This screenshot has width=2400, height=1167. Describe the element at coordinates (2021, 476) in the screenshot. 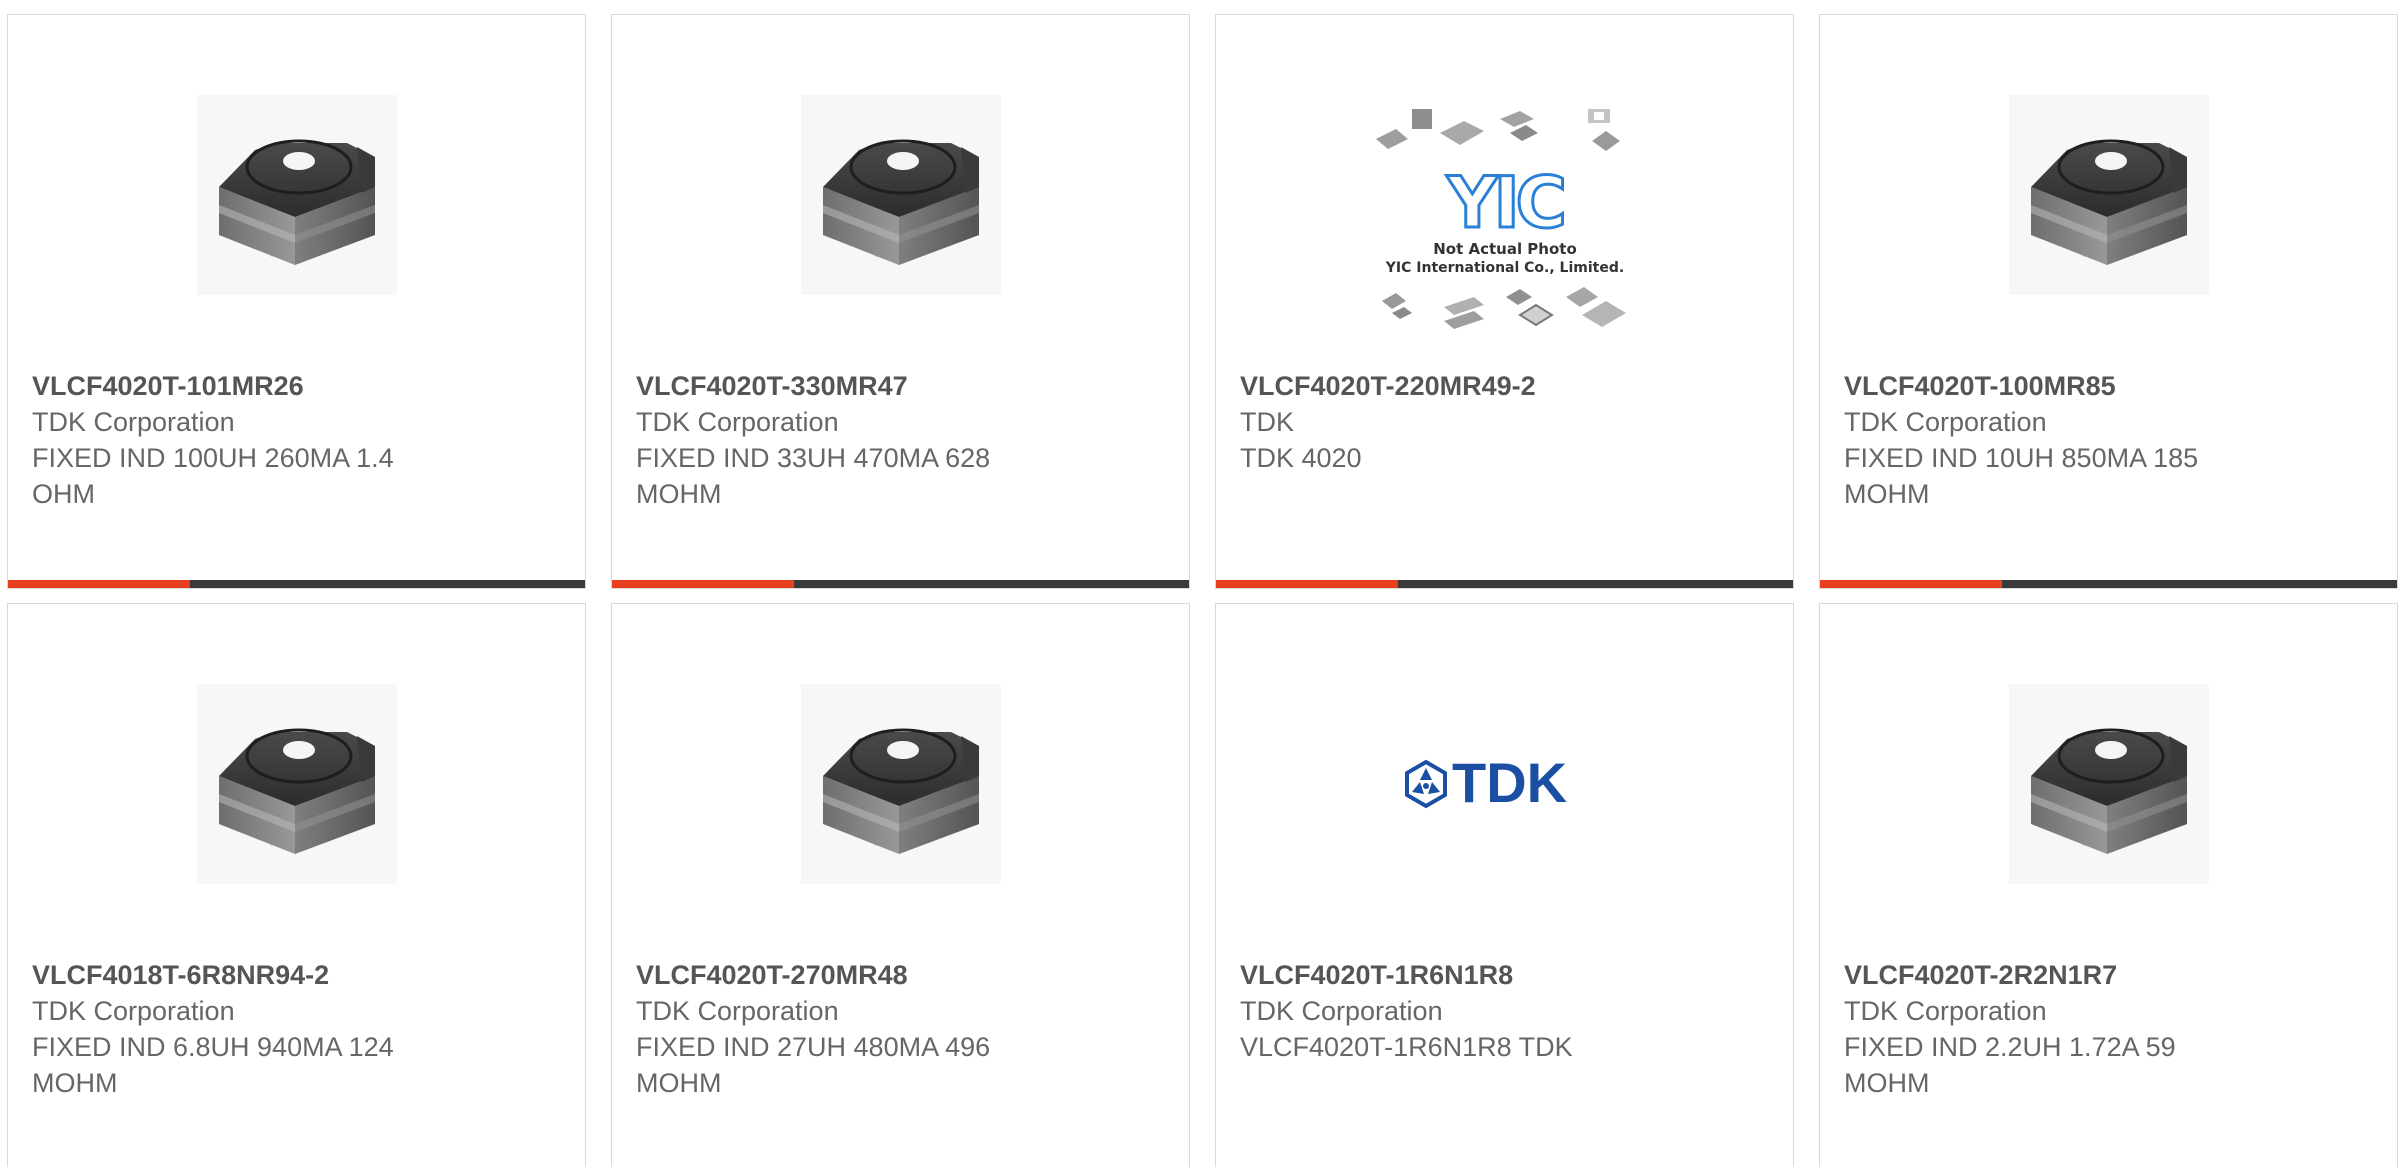

I see `description: FIXED IND 10UH 850MA 185 MOHM` at that location.